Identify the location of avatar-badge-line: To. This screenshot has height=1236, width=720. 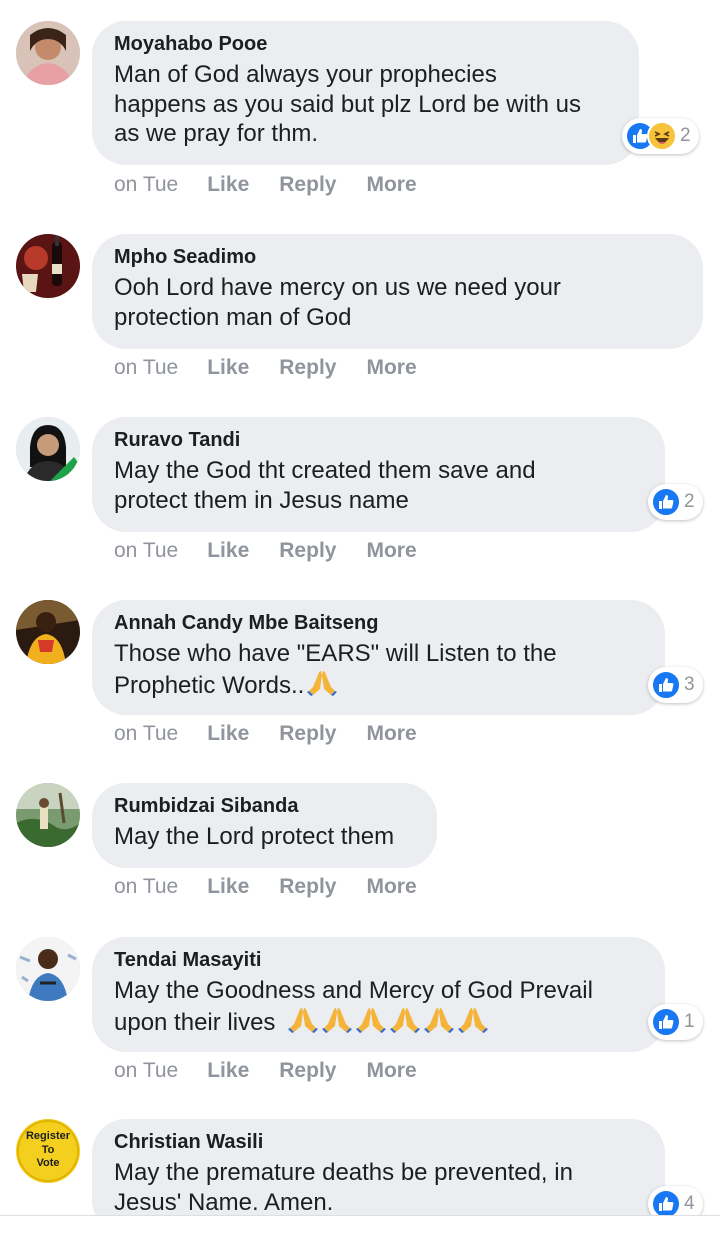
(48, 1149).